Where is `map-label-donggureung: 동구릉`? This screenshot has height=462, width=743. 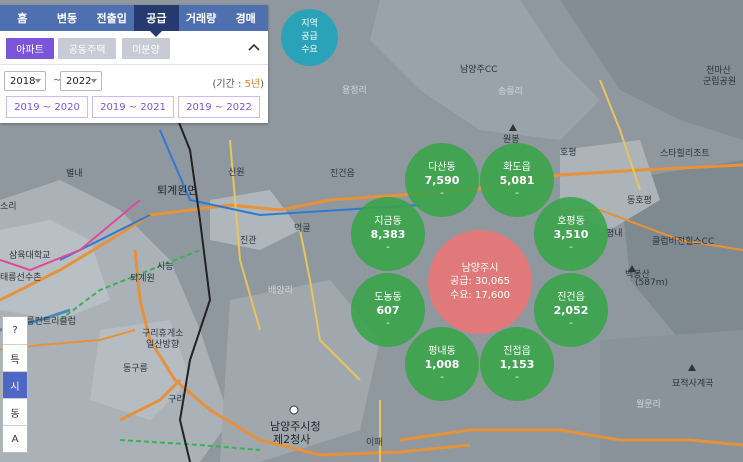 map-label-donggureung: 동구릉 is located at coordinates (135, 369).